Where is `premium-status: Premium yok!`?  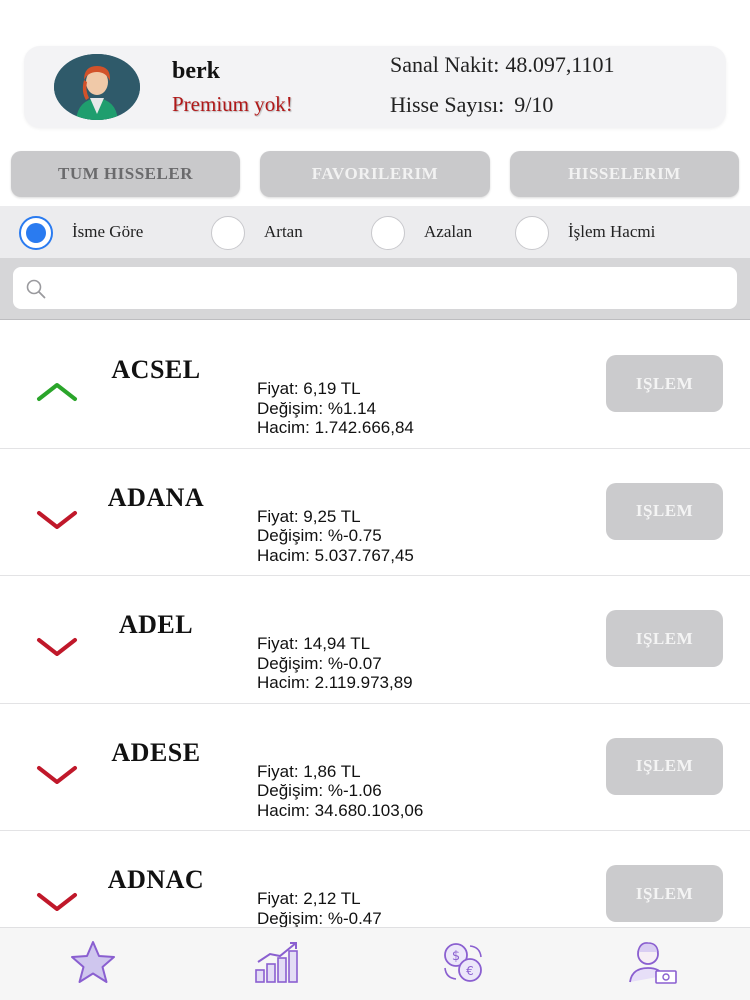 premium-status: Premium yok! is located at coordinates (232, 104).